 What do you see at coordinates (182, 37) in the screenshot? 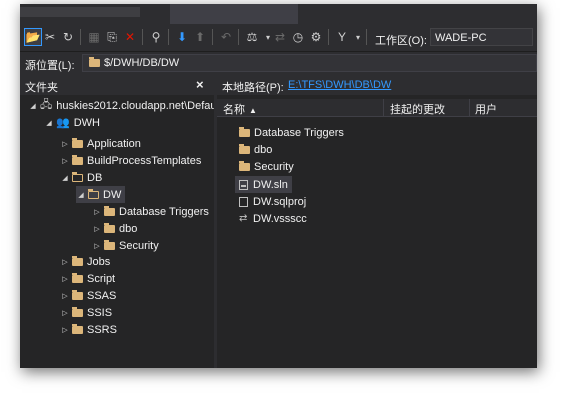
I see `get-latest-icon: ⬇` at bounding box center [182, 37].